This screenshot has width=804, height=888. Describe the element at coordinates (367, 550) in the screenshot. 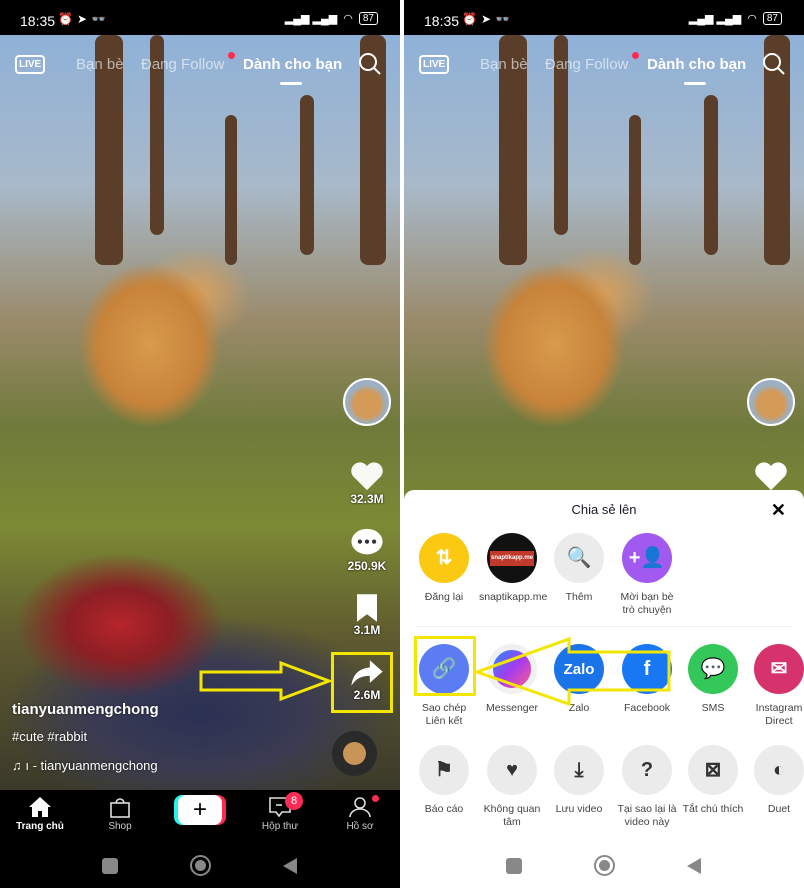

I see `comment-button: 250.9K` at that location.